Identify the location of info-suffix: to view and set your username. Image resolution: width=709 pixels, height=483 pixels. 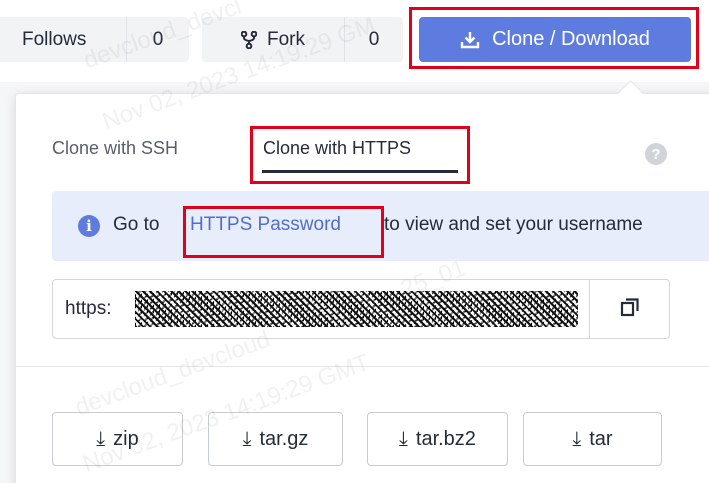
(513, 224).